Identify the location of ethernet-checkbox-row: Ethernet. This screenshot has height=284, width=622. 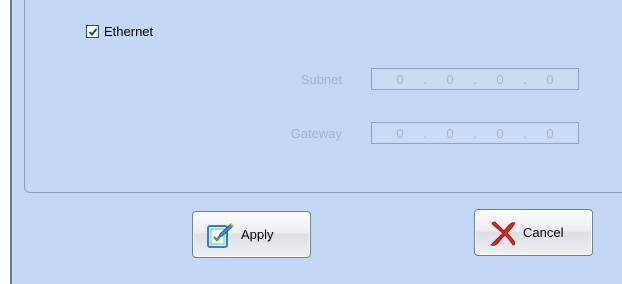
(119, 31).